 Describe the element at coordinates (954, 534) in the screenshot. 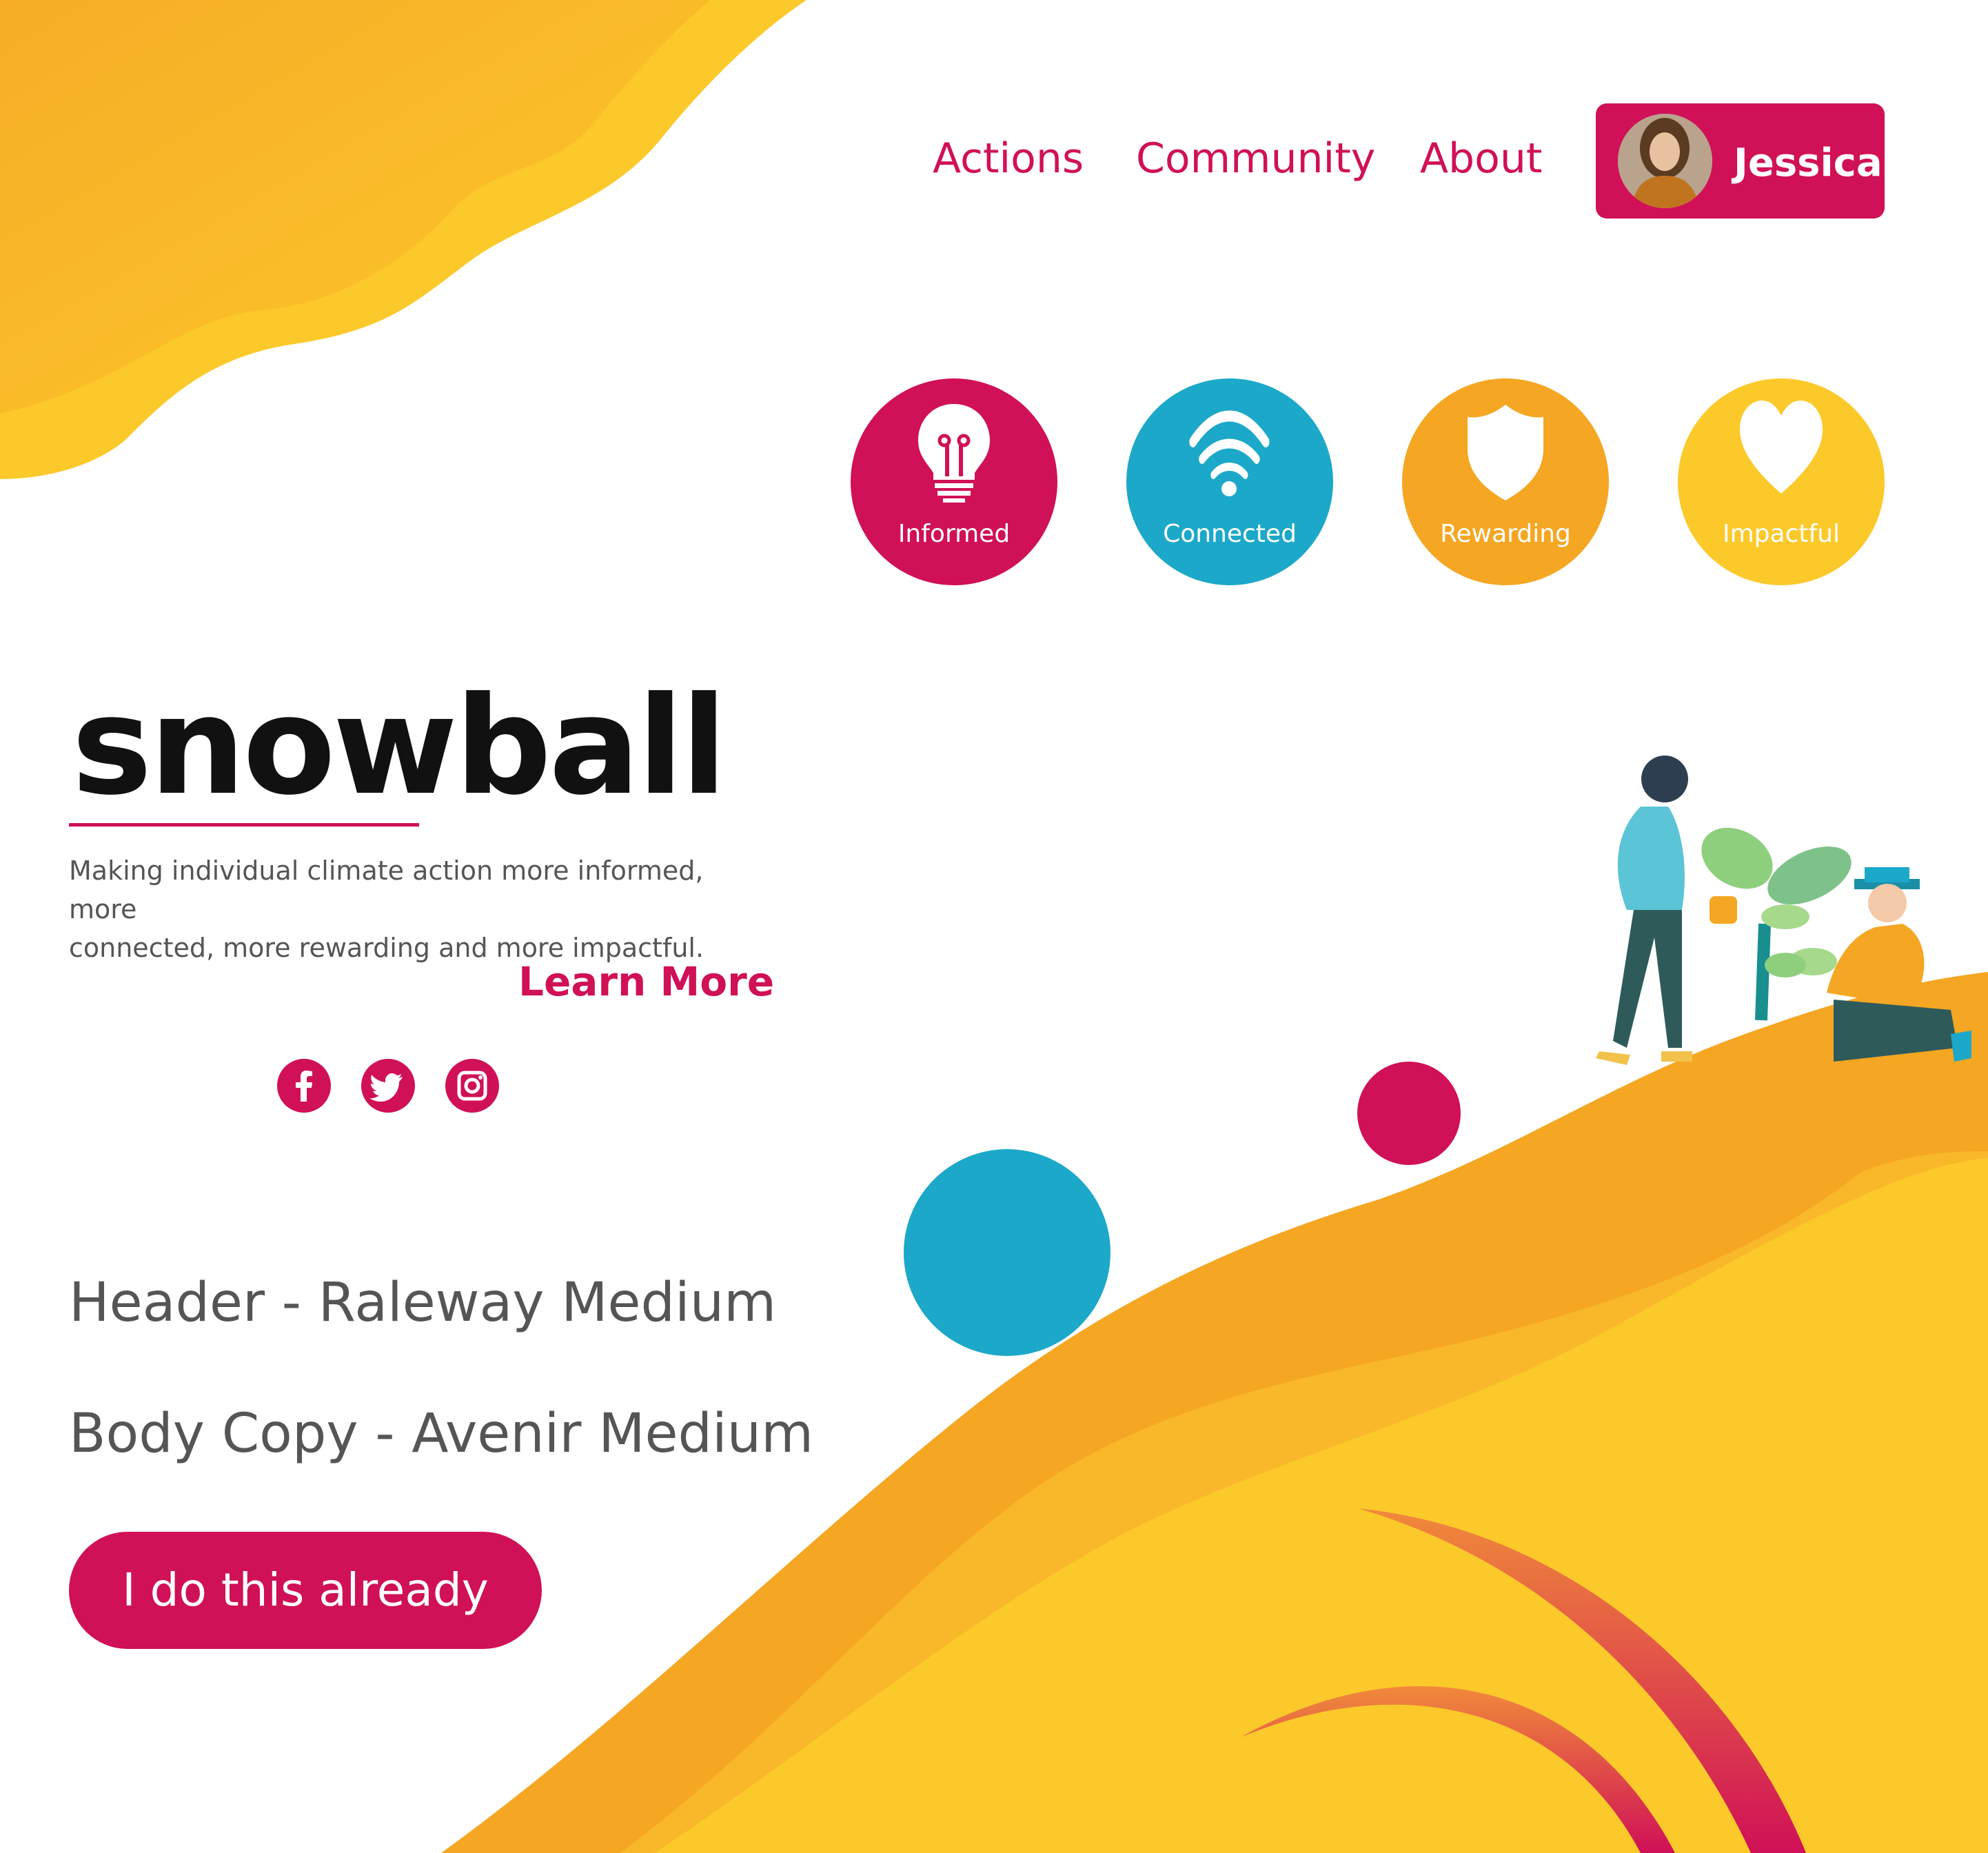

I see `feature-label: Informed` at that location.